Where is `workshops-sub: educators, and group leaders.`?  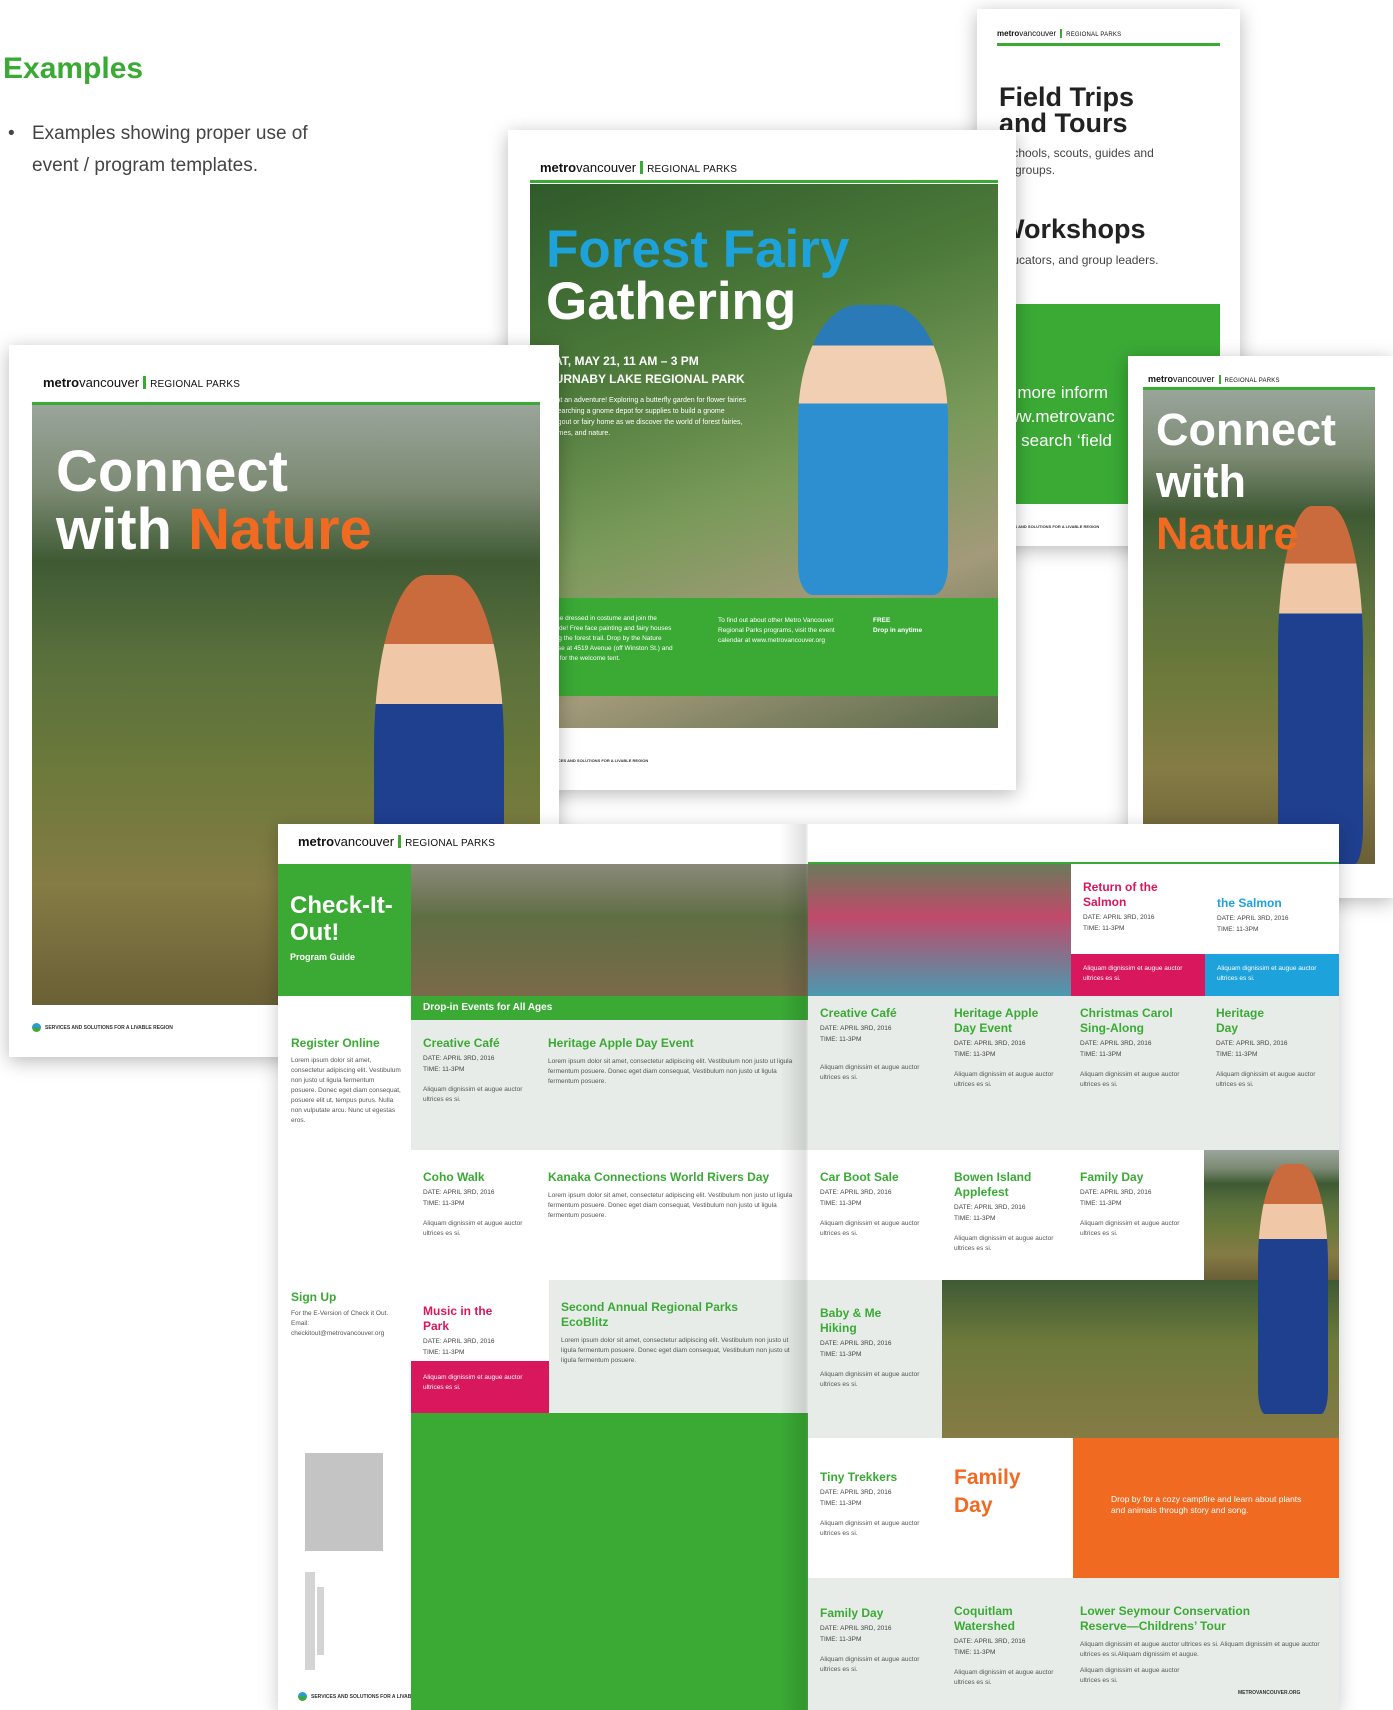 workshops-sub: educators, and group leaders. is located at coordinates (1079, 260).